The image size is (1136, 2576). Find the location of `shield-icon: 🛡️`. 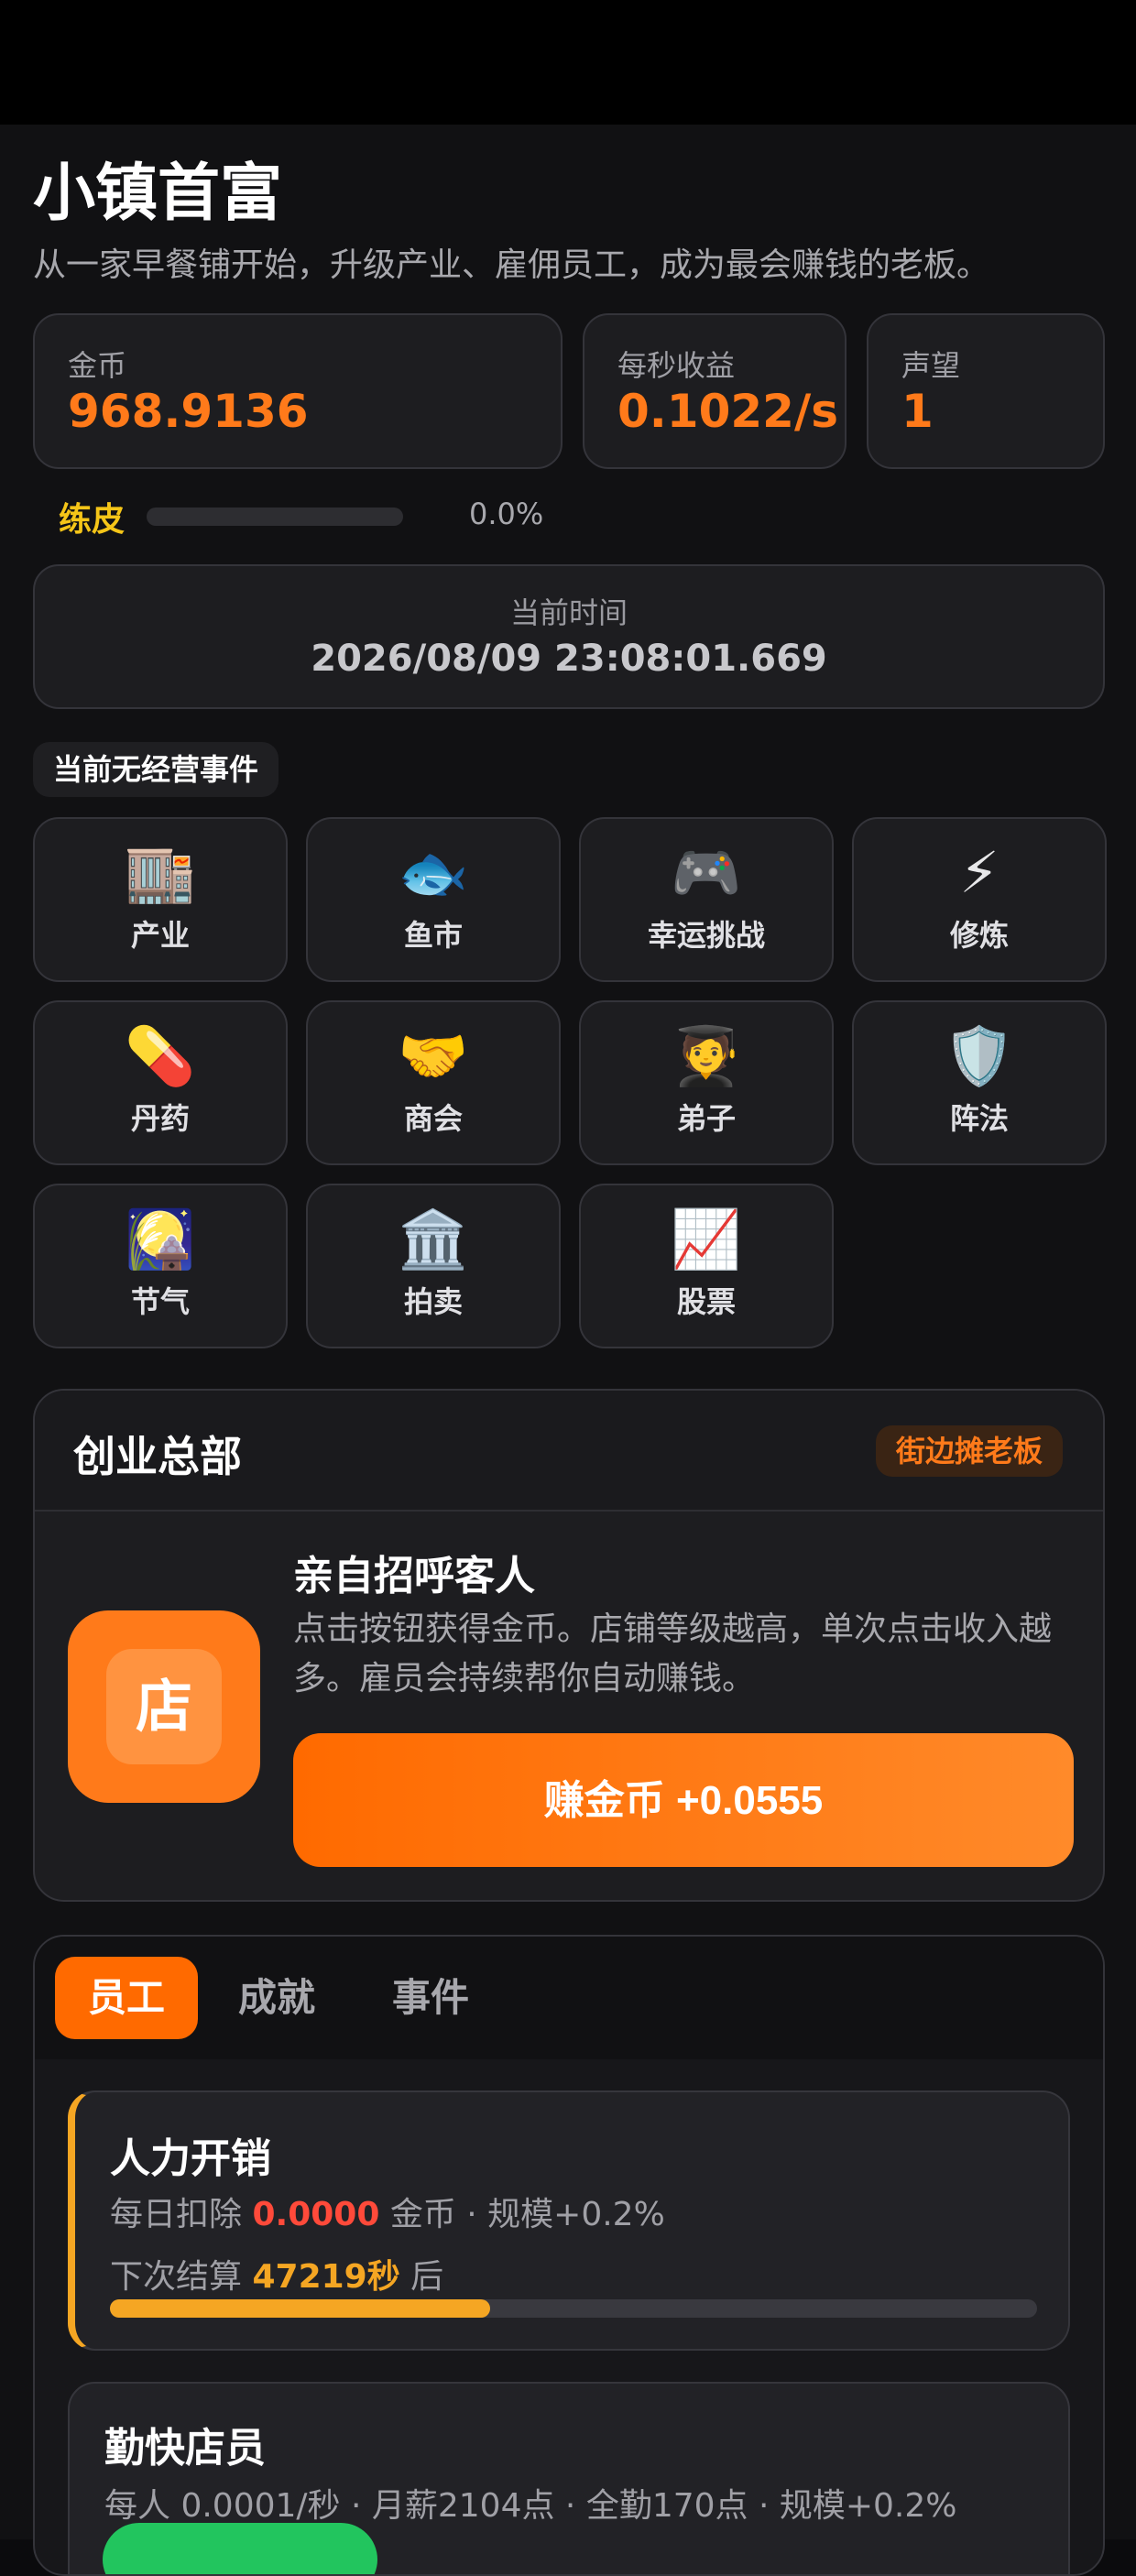

shield-icon: 🛡️ is located at coordinates (980, 1056).